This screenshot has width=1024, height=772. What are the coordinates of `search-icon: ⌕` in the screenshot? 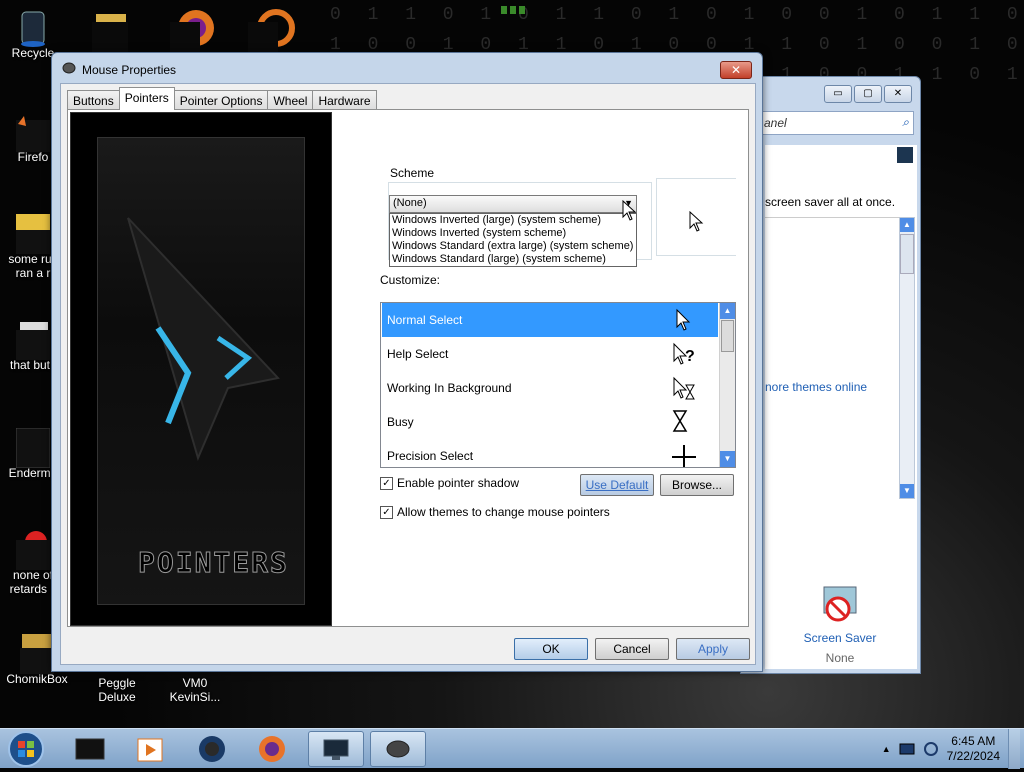 It's located at (905, 122).